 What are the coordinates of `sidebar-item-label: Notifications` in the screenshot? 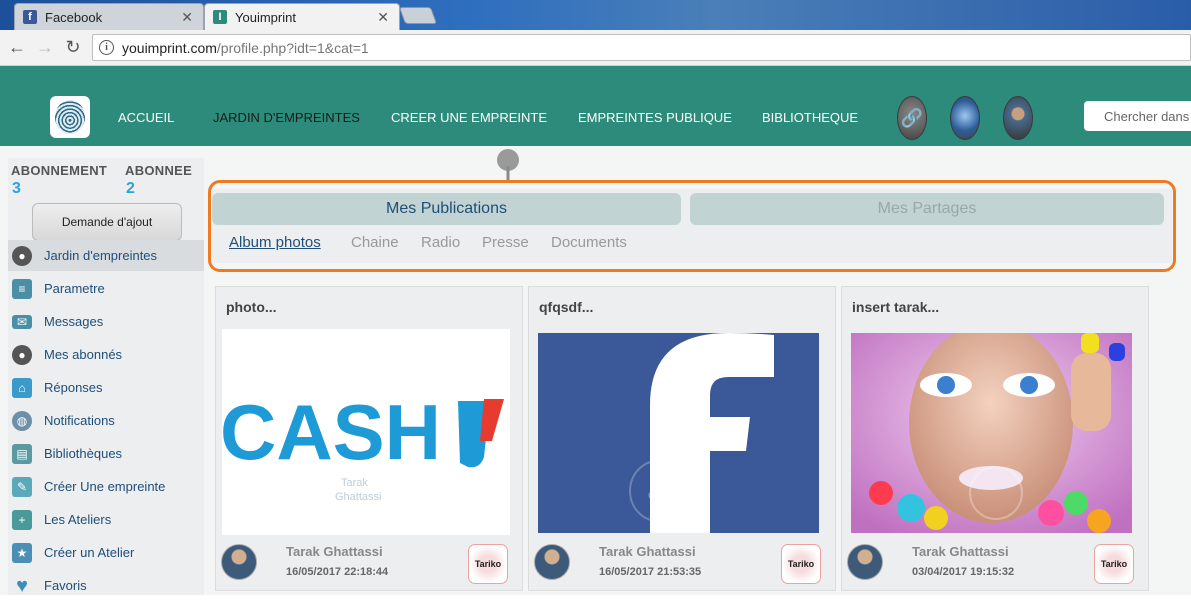 It's located at (79, 420).